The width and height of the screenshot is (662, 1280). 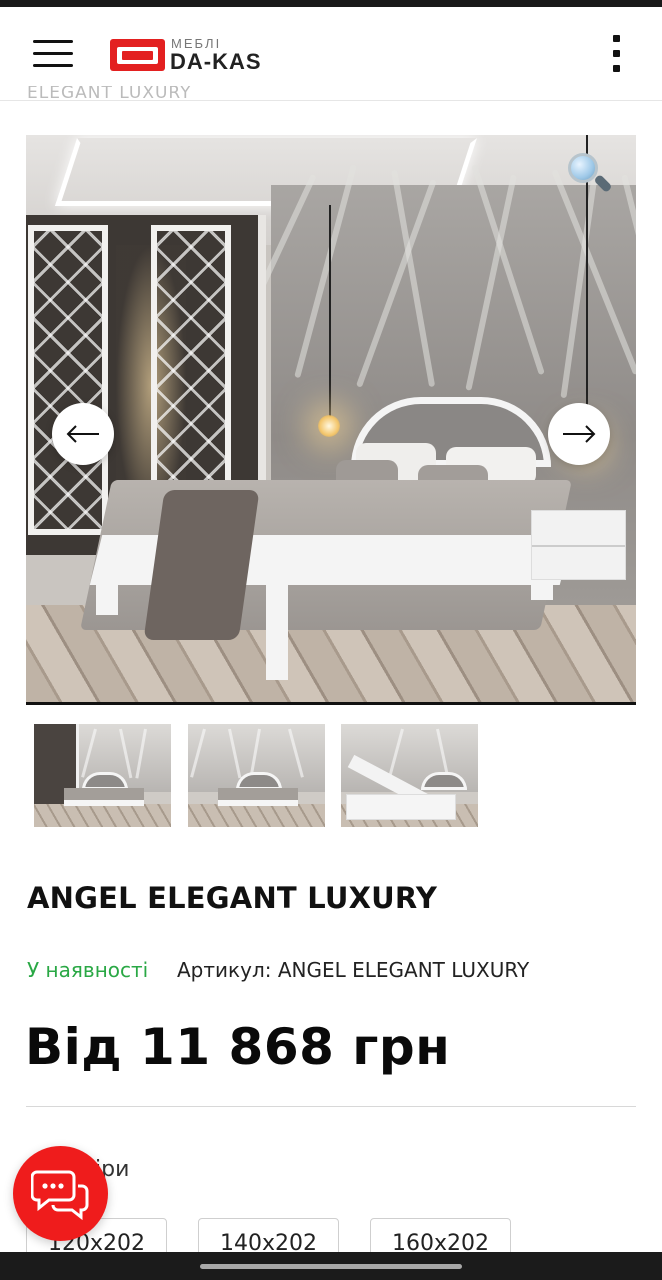 I want to click on thumbnail-bed-front-view, so click(x=256, y=775).